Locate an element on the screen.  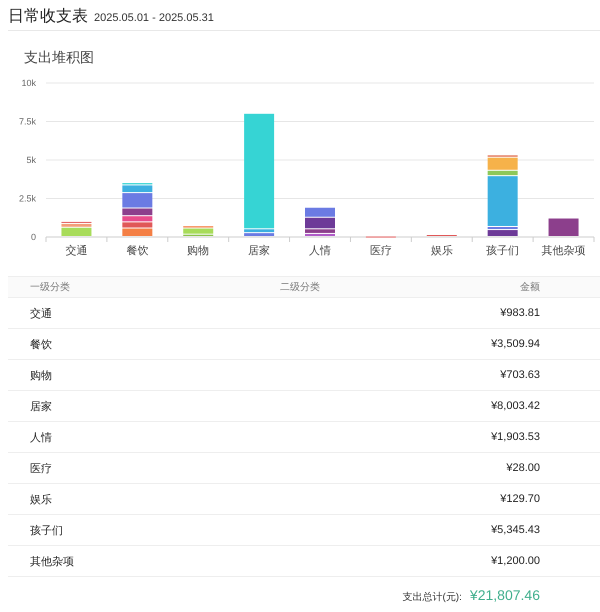
table-cell-text: 其他杂项 is located at coordinates (52, 561).